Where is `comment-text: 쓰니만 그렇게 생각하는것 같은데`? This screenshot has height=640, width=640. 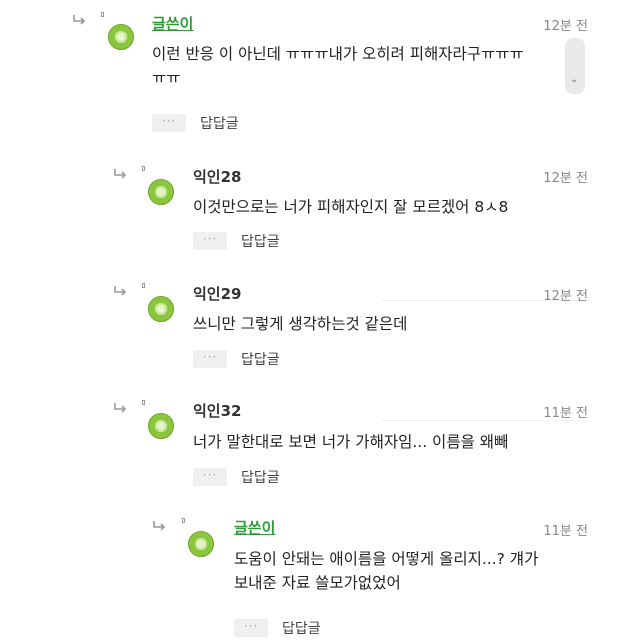
comment-text: 쓰니만 그렇게 생각하는것 같은데 is located at coordinates (383, 324).